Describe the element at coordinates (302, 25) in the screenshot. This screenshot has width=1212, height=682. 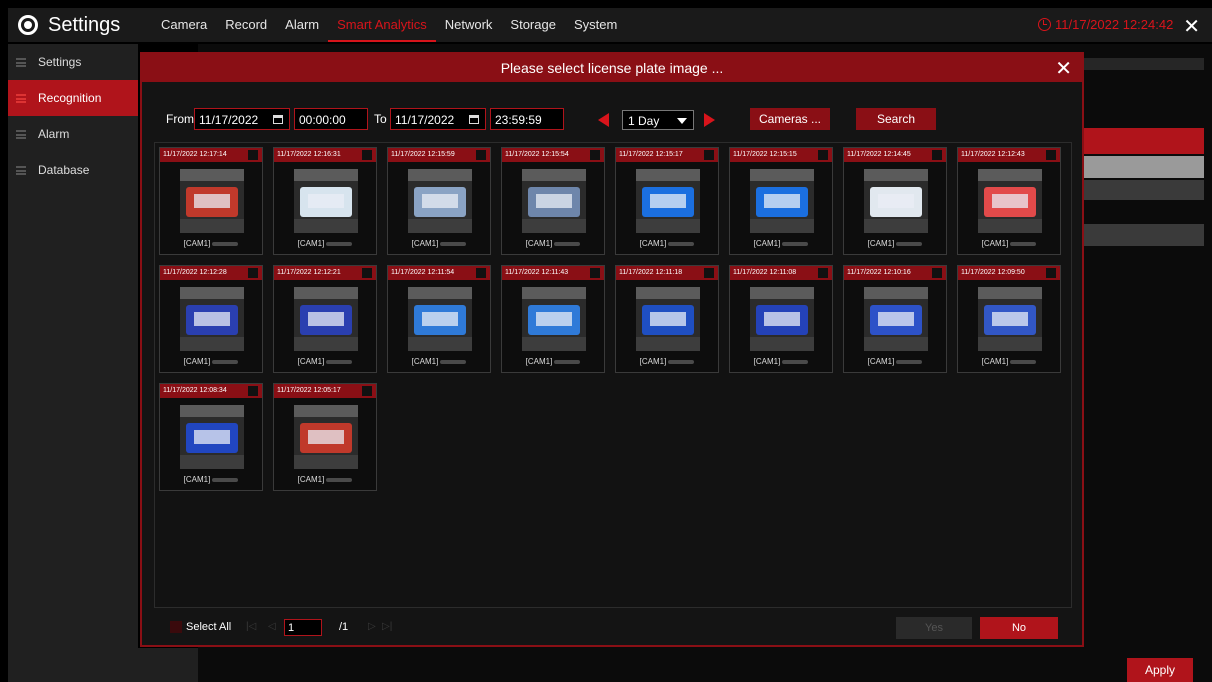
I see `nav-alarm: Alarm` at that location.